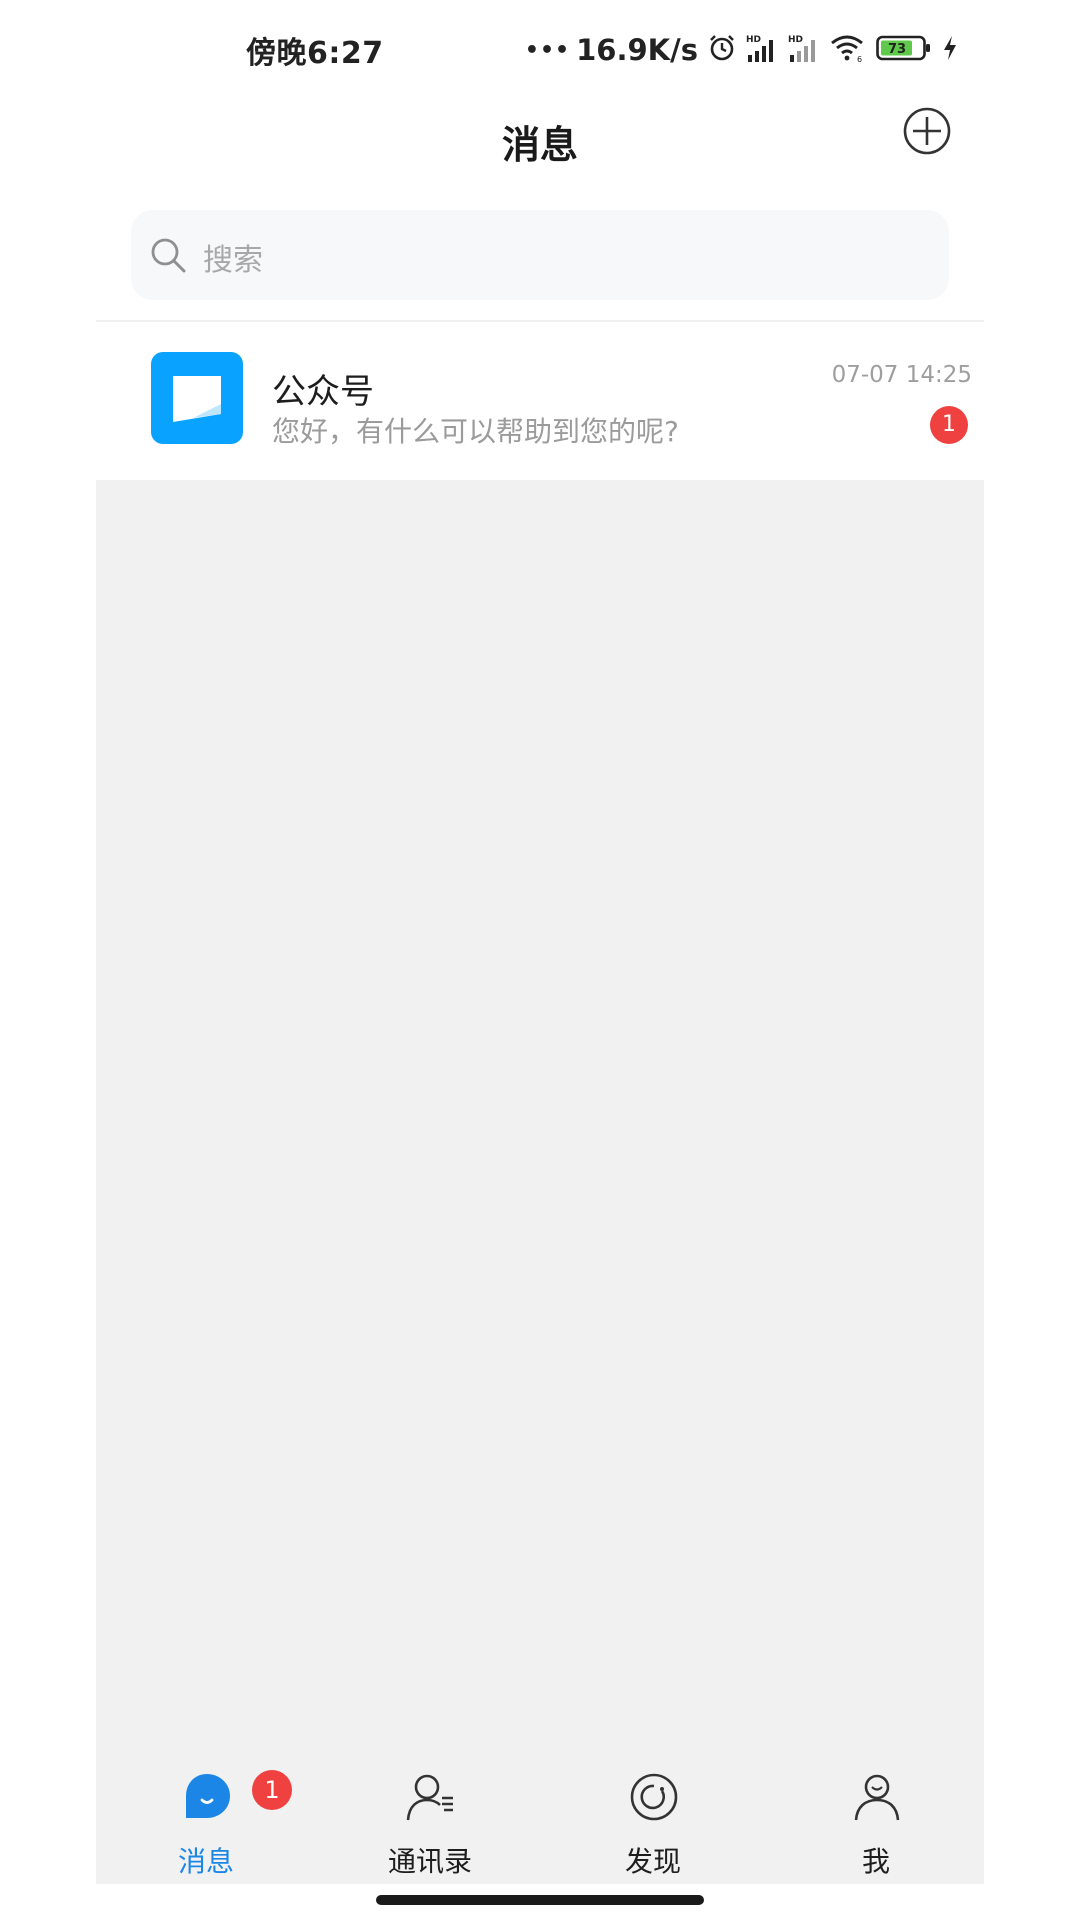  Describe the element at coordinates (897, 49) in the screenshot. I see `battery-level: 73` at that location.